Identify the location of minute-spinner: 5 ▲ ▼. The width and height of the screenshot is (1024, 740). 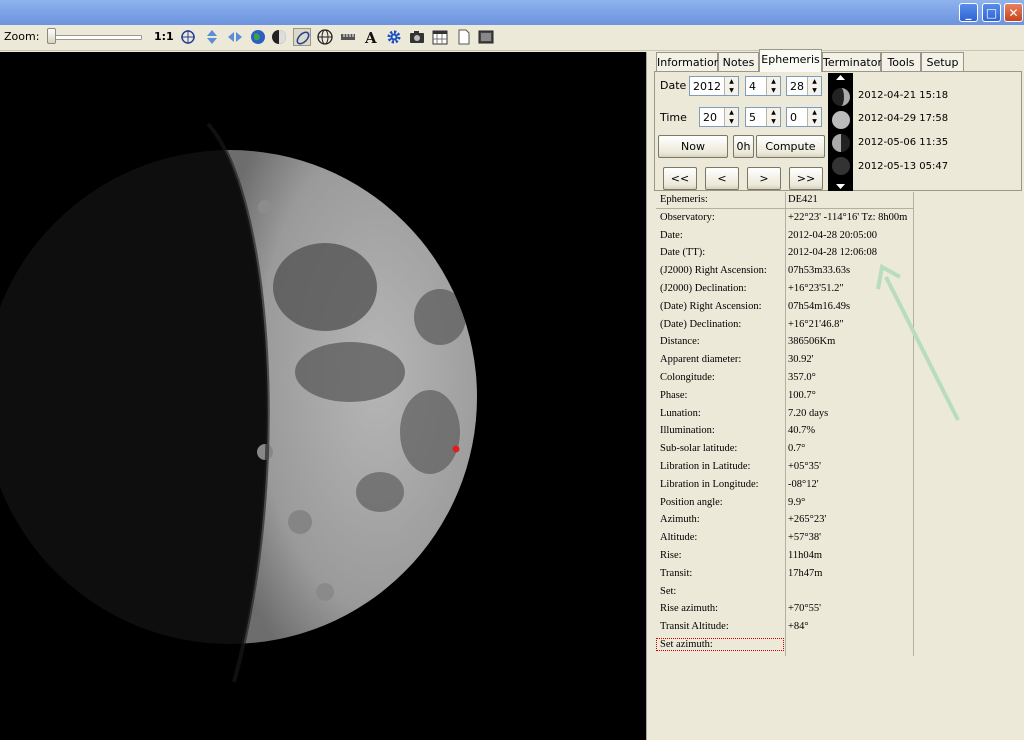
(763, 117).